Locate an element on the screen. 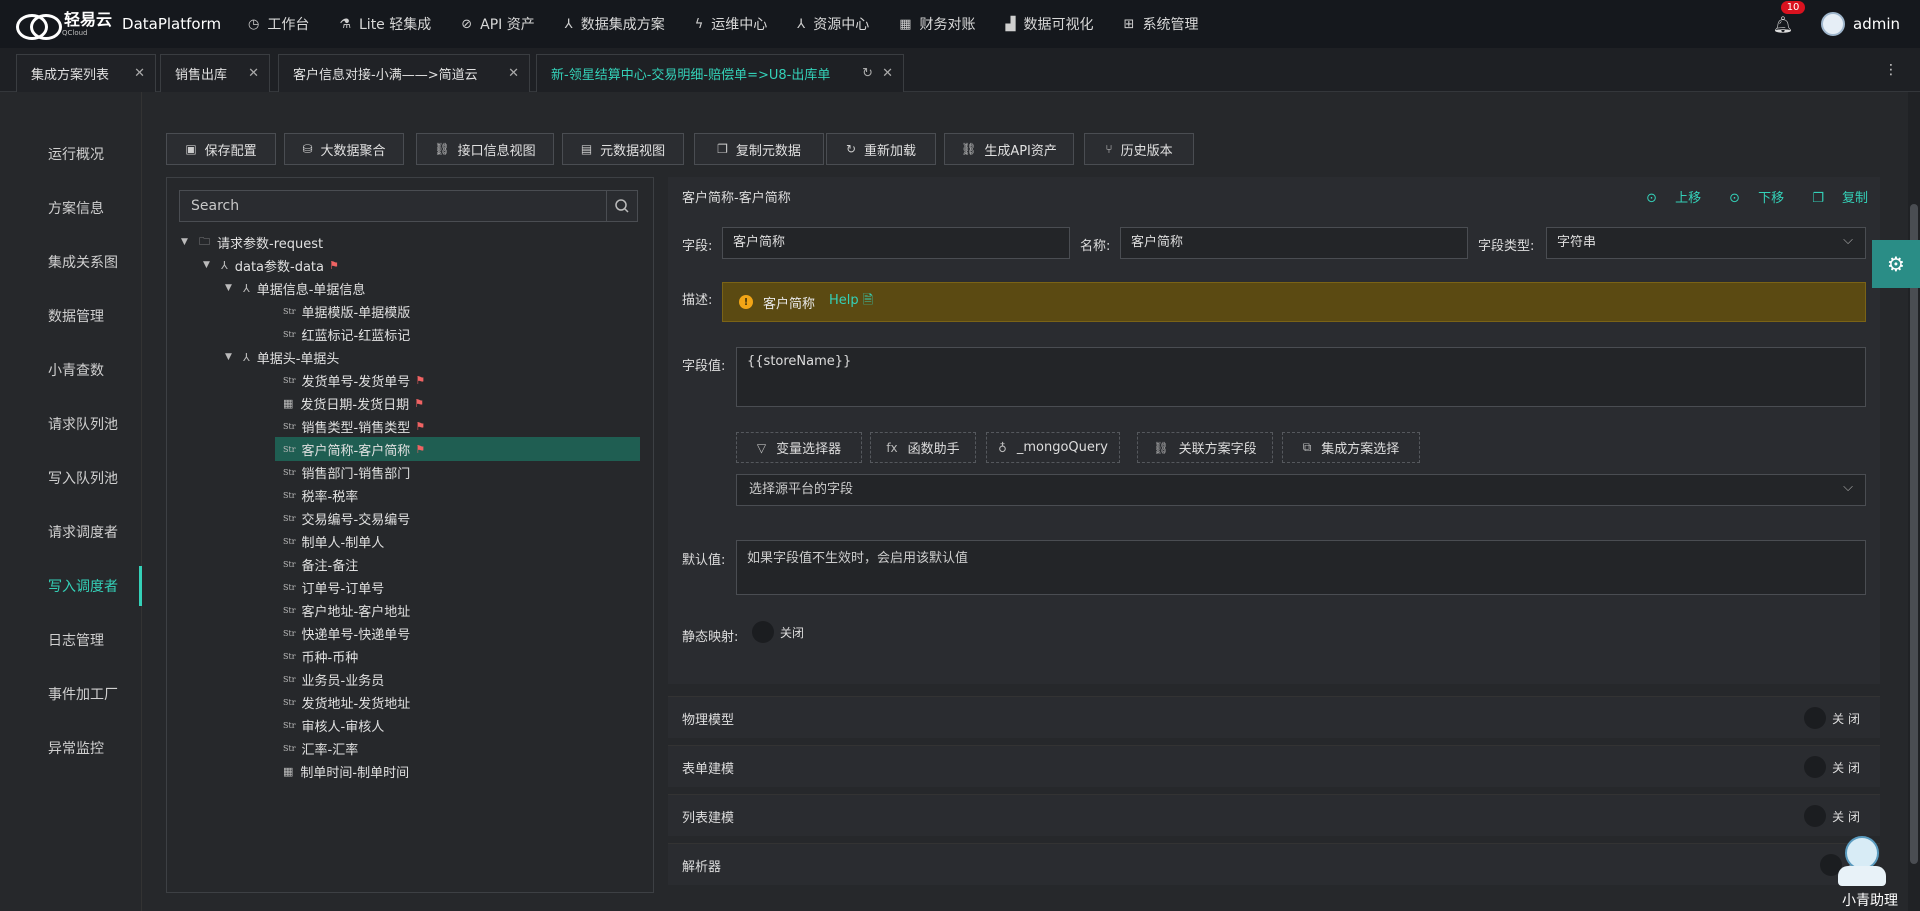 The image size is (1920, 911). tab-sales-outbound: 销售出库 ✕ is located at coordinates (215, 73).